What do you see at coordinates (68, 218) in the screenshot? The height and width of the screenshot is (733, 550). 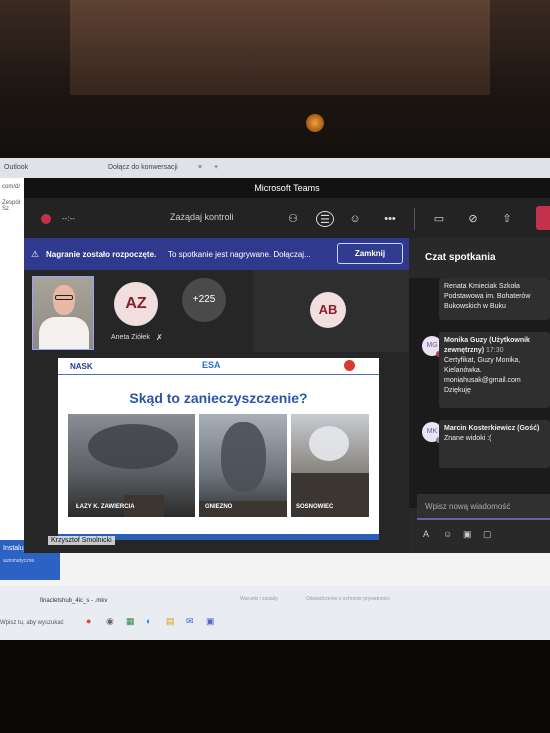 I see `meeting-timer: --:--` at bounding box center [68, 218].